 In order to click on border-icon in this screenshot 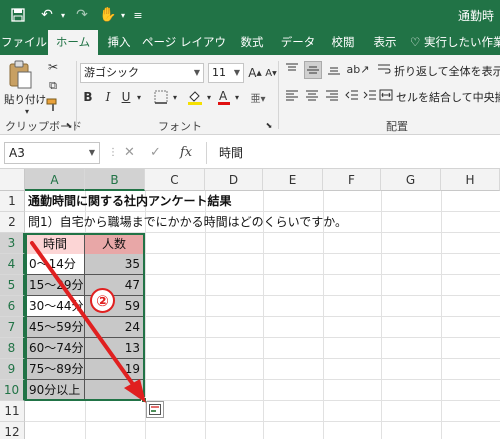, I will do `click(161, 97)`.